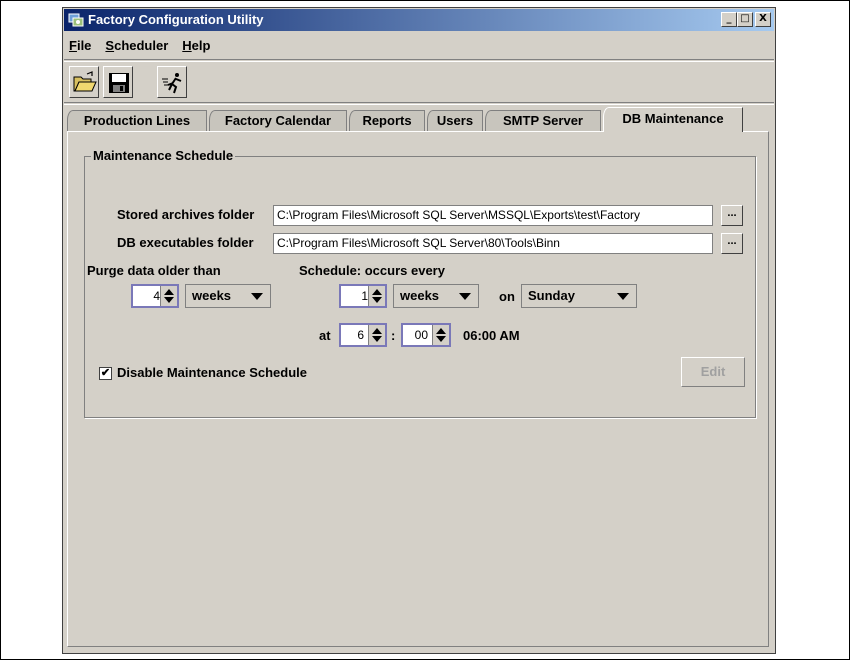 This screenshot has height=660, width=850. Describe the element at coordinates (579, 296) in the screenshot. I see `day-select: Sunday` at that location.